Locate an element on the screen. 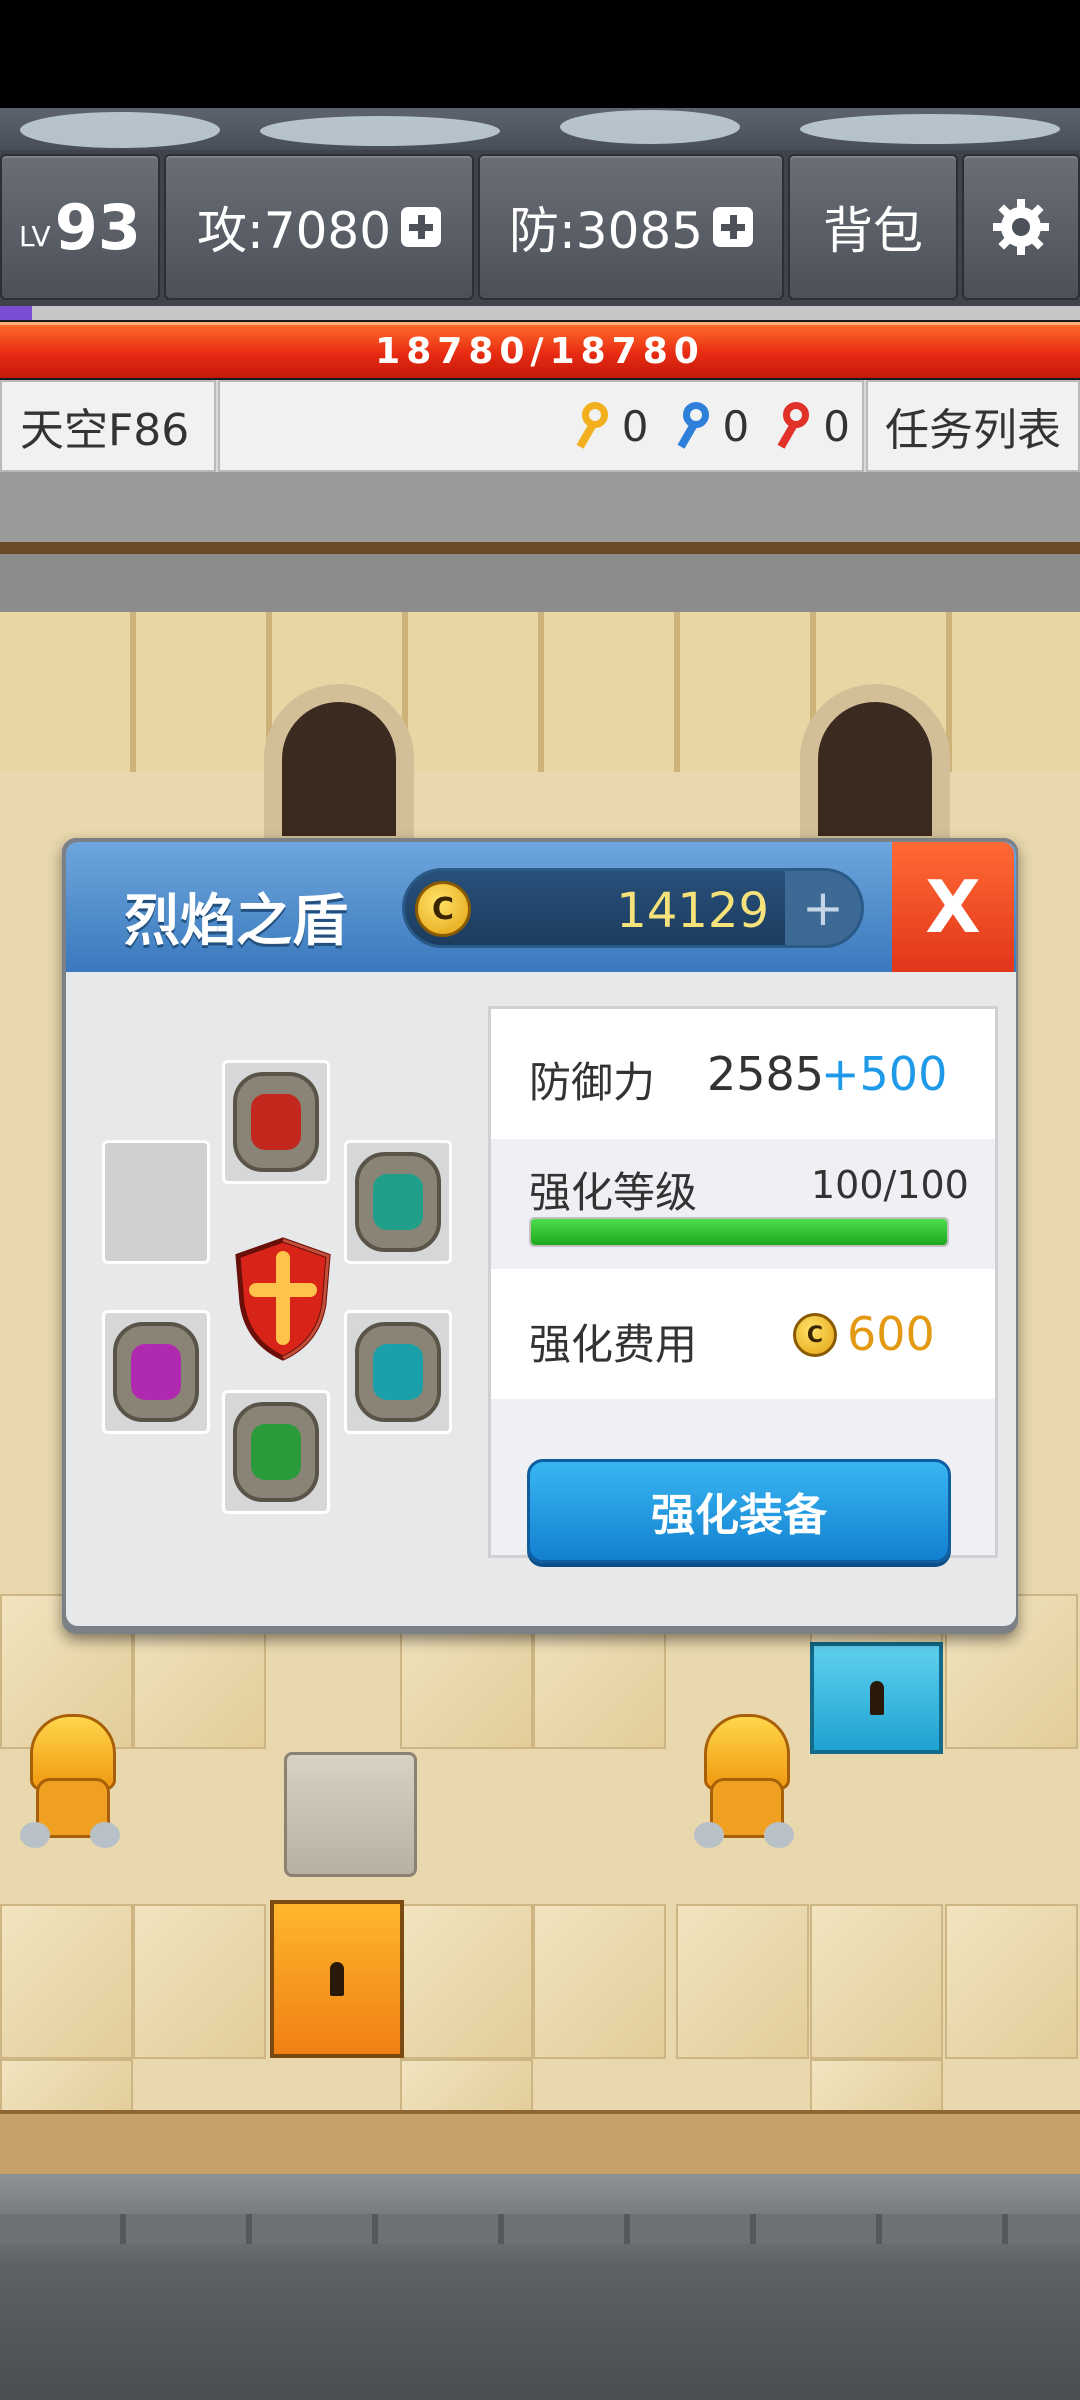 The width and height of the screenshot is (1080, 2400). close-button: X is located at coordinates (953, 907).